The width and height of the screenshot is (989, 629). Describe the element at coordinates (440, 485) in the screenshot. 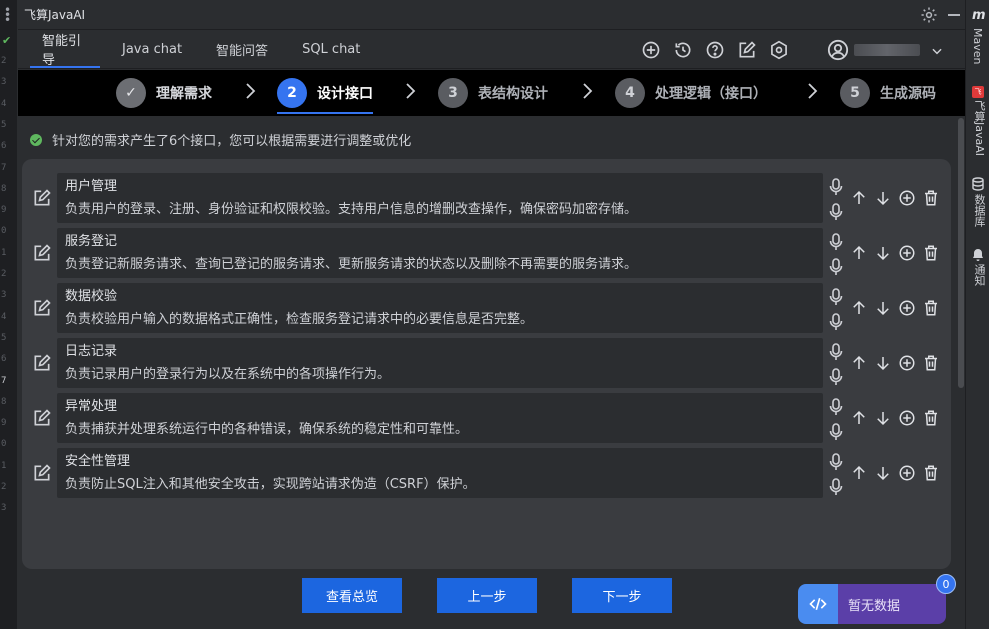

I see `interface-desc: 负责防止SQL注入和其他安全攻击，实现跨站请求伪造（CSRF）保护。` at that location.